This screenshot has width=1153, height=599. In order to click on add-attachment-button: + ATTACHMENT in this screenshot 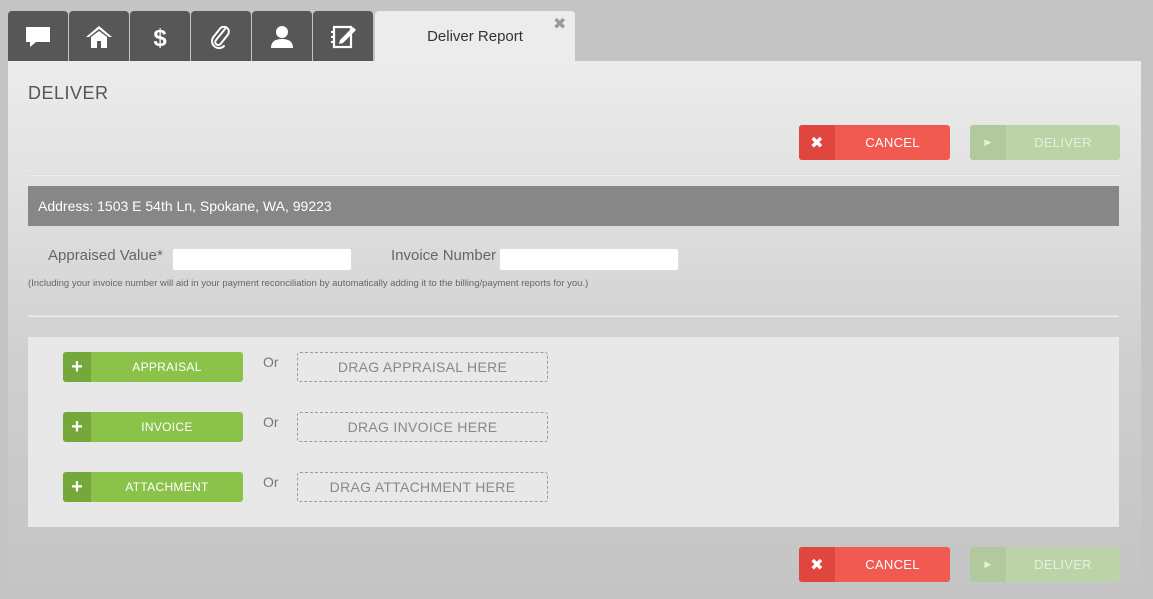, I will do `click(153, 487)`.